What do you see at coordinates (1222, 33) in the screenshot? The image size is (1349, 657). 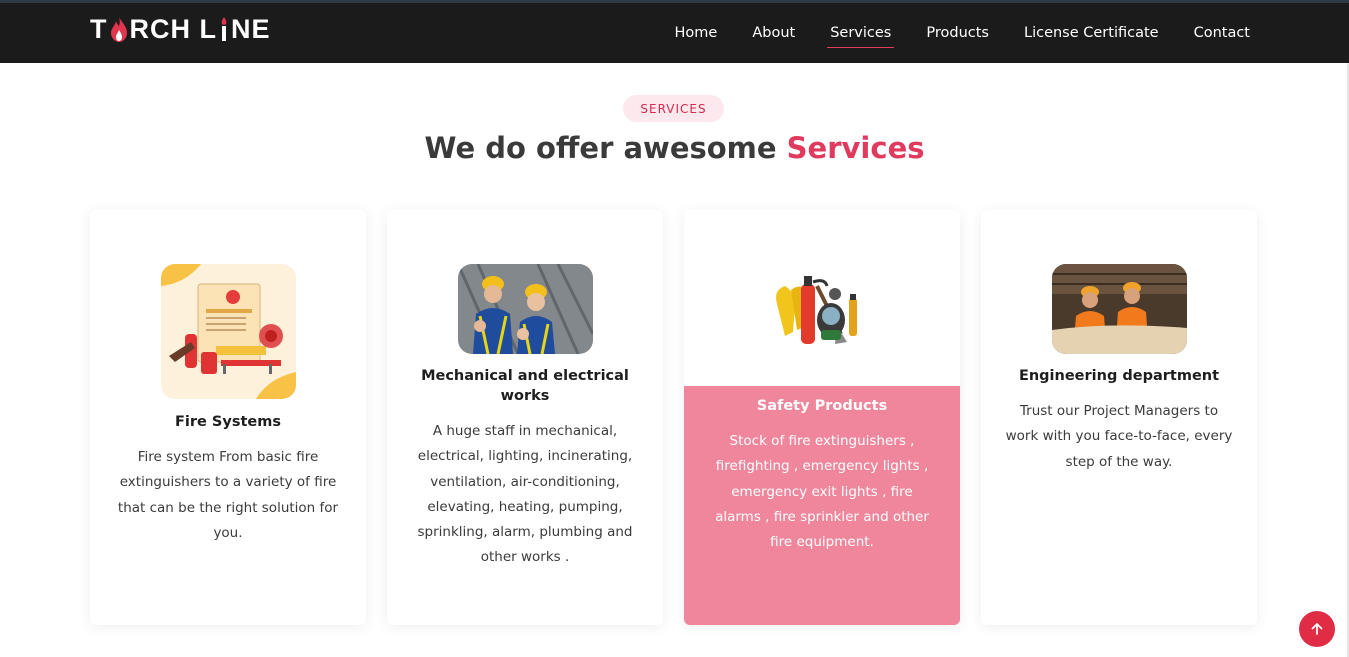 I see `nav-contact: Contact` at bounding box center [1222, 33].